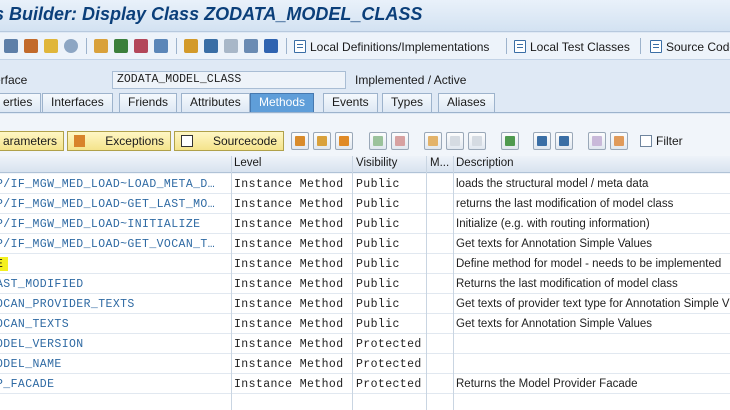 The width and height of the screenshot is (730, 410). I want to click on undo-button, so click(619, 141).